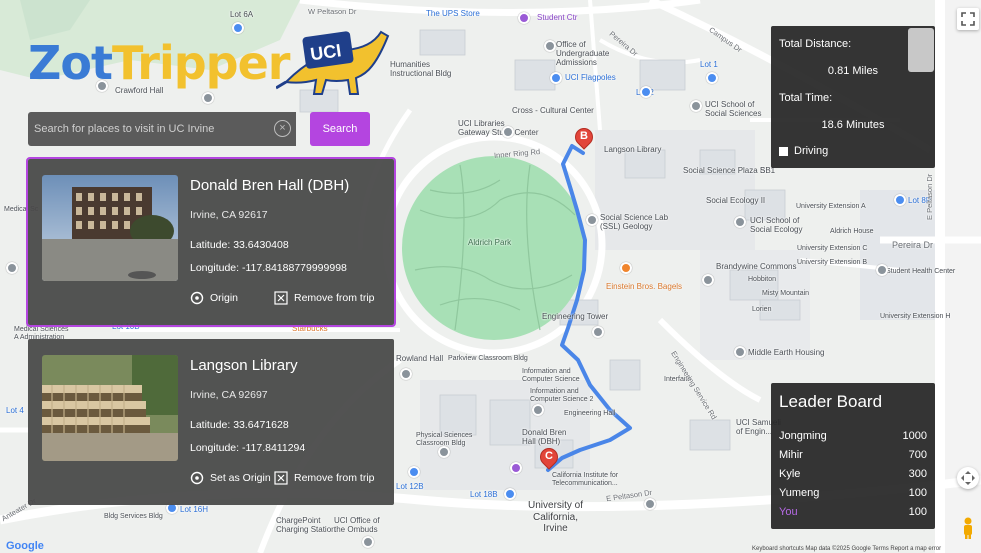  I want to click on app-logo: ZotTripper UCI, so click(213, 62).